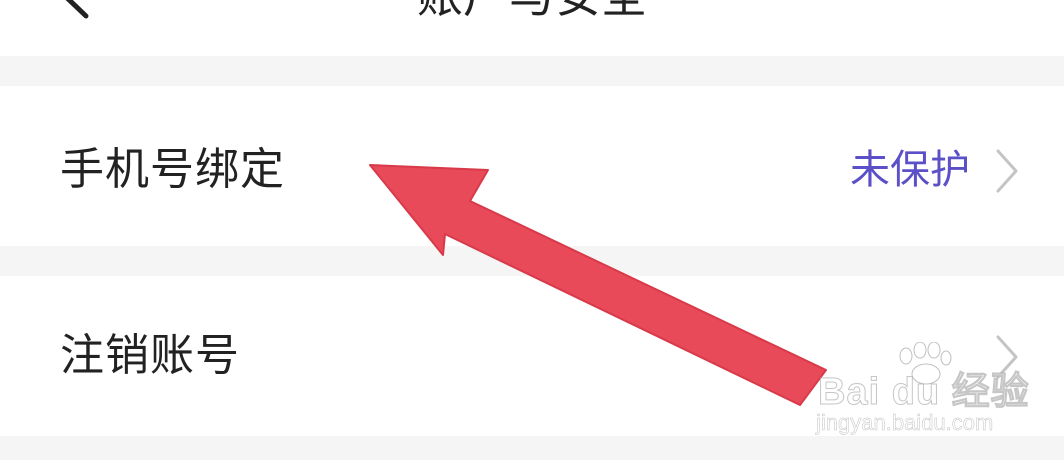  I want to click on cancel-account-label: 注销账号, so click(150, 355).